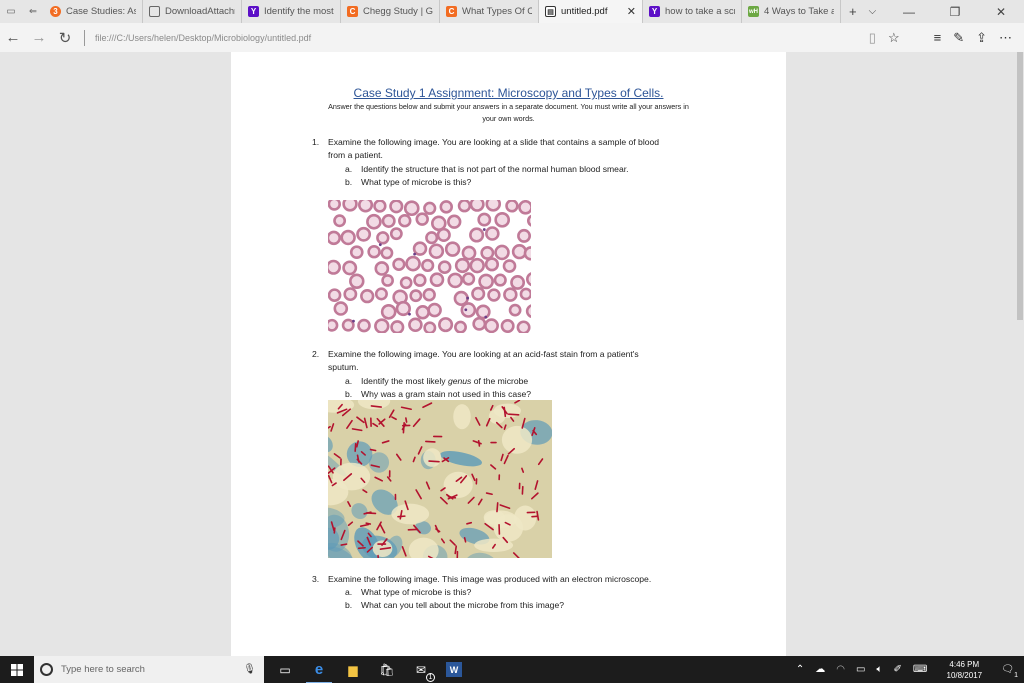 The width and height of the screenshot is (1024, 683). I want to click on mail-badge: 1, so click(430, 677).